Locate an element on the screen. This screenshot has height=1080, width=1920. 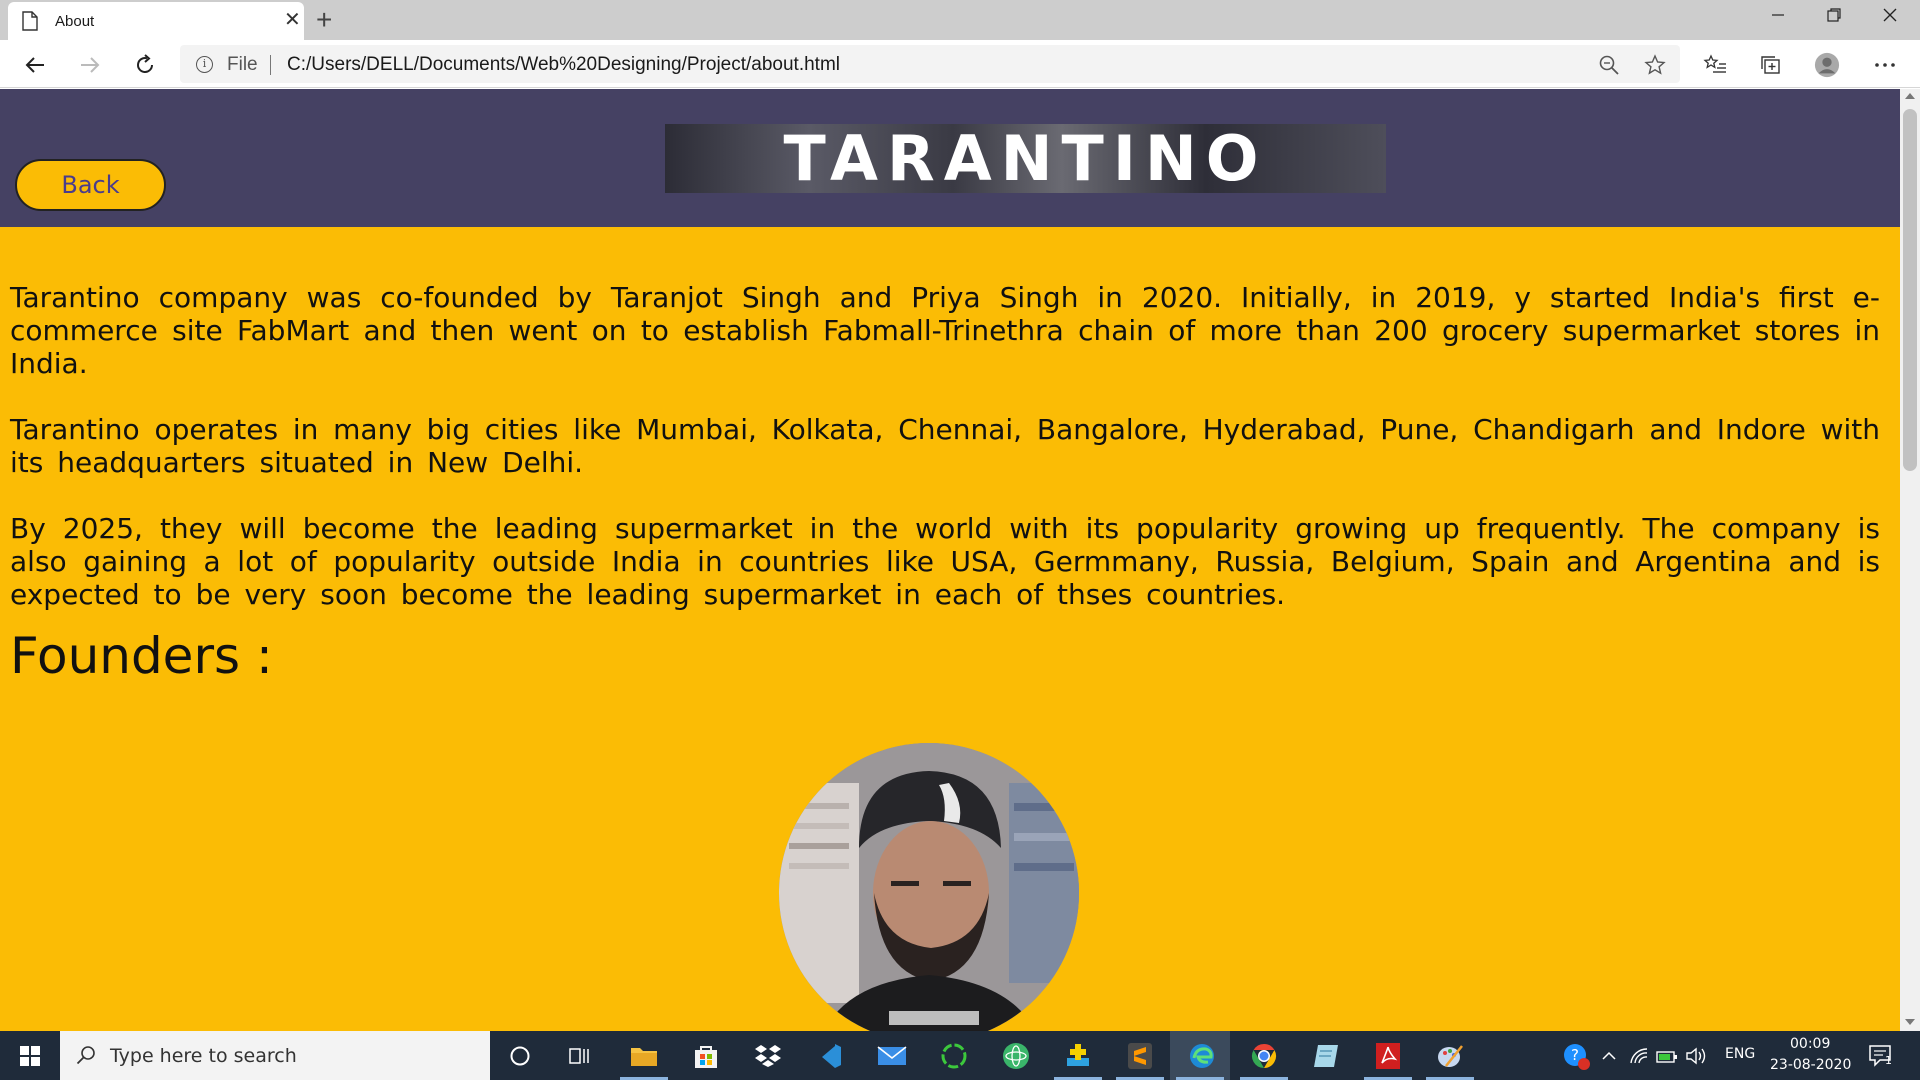
tarantino-logo: TARANTINO is located at coordinates (1025, 158).